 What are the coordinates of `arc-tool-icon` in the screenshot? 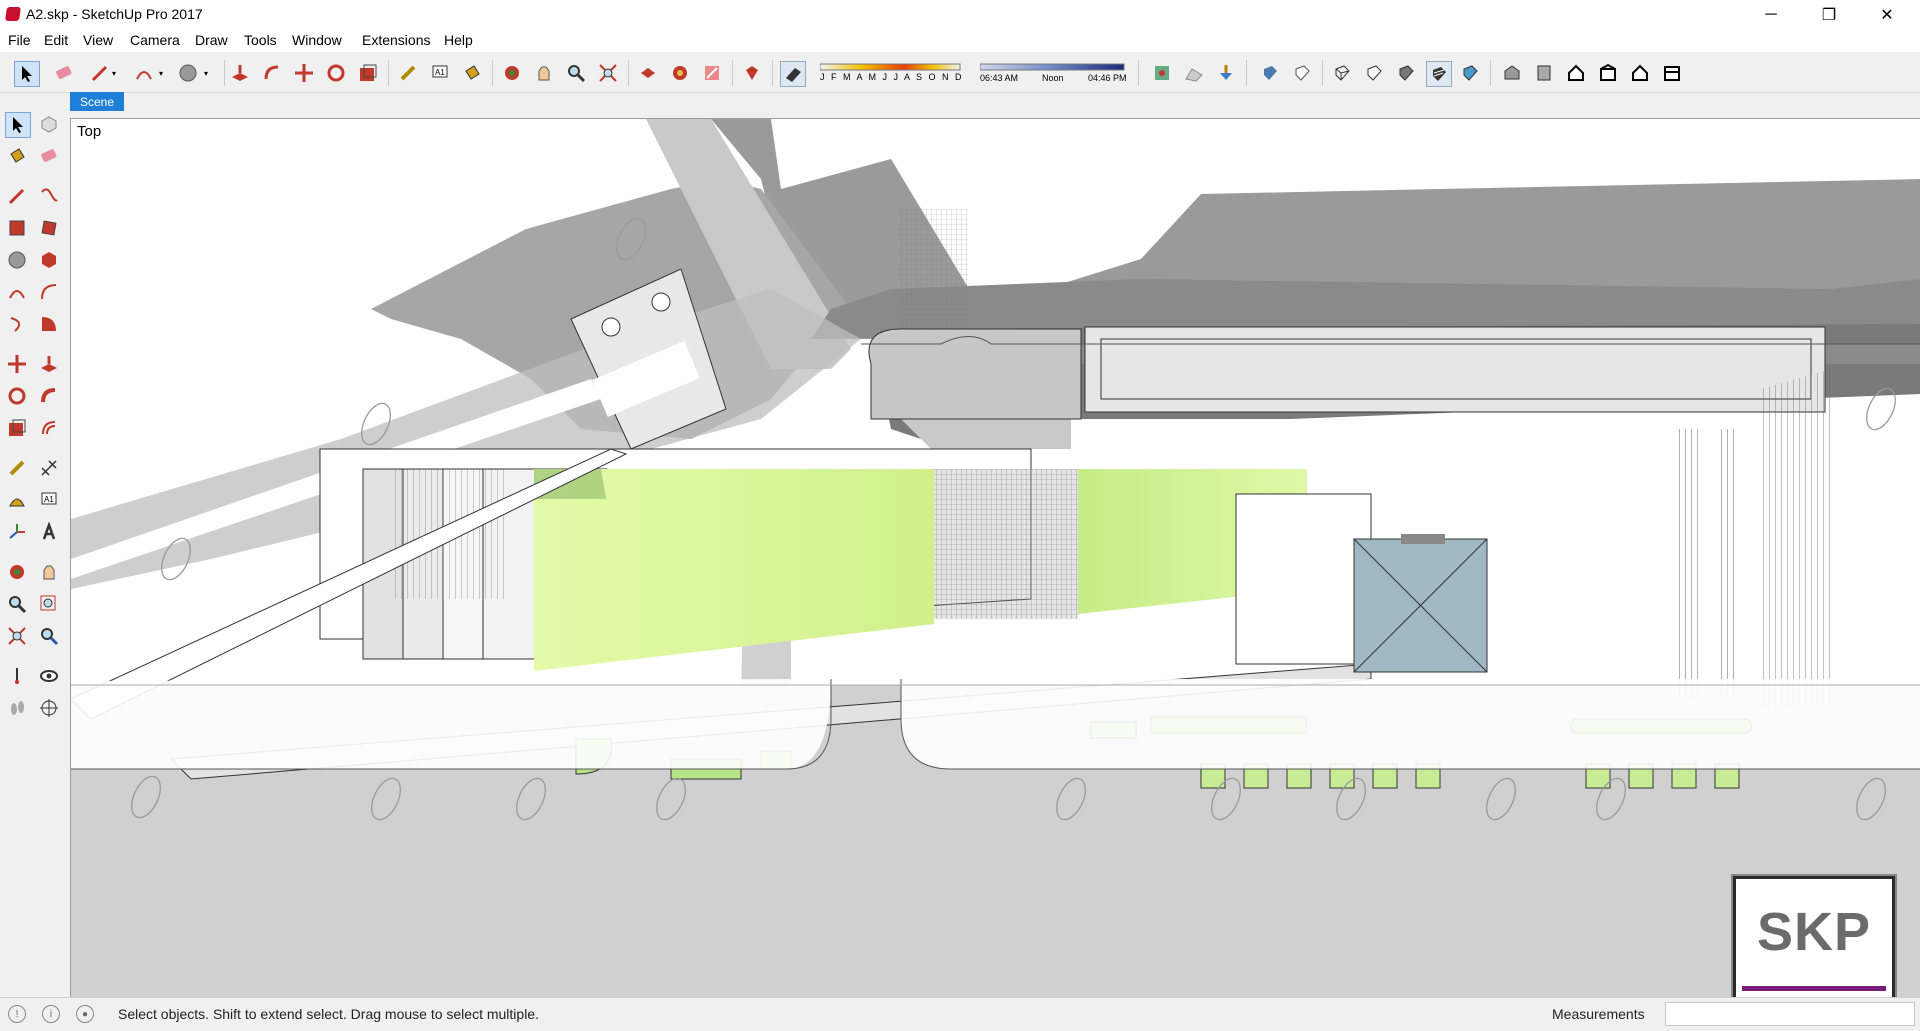 It's located at (144, 73).